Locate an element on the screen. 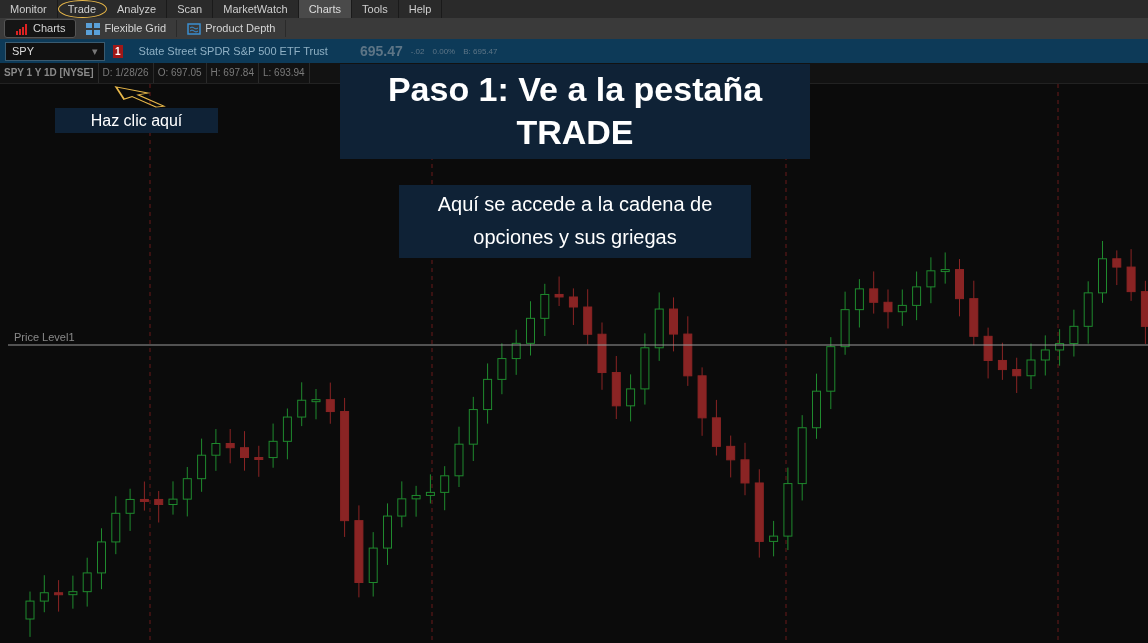 The height and width of the screenshot is (643, 1148). price-change: -.02 is located at coordinates (417, 51).